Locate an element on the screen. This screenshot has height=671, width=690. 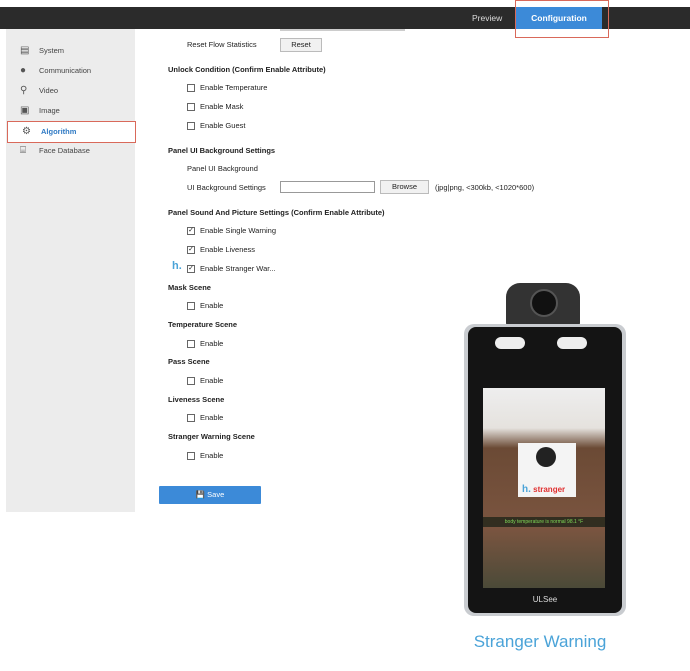
image-icon: ▣ is located at coordinates (25, 110).